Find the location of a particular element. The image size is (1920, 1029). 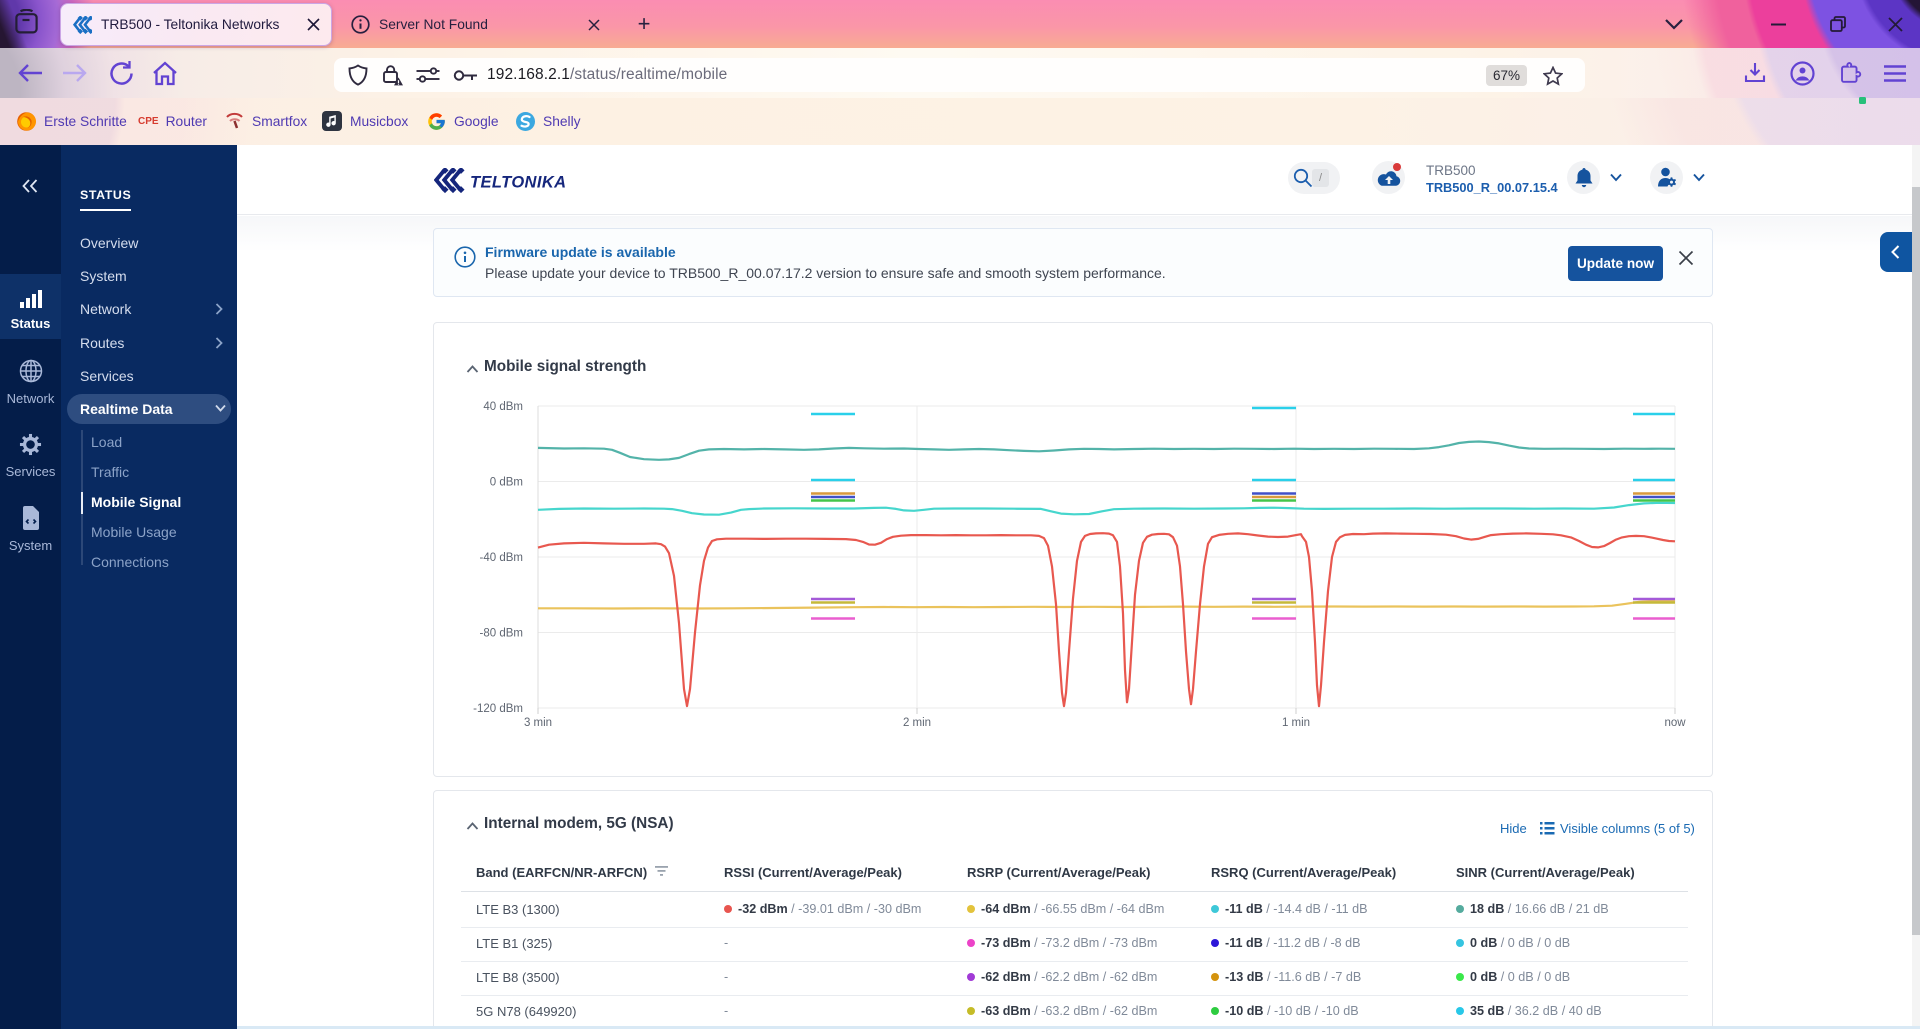

svg-text: now is located at coordinates (1675, 723).